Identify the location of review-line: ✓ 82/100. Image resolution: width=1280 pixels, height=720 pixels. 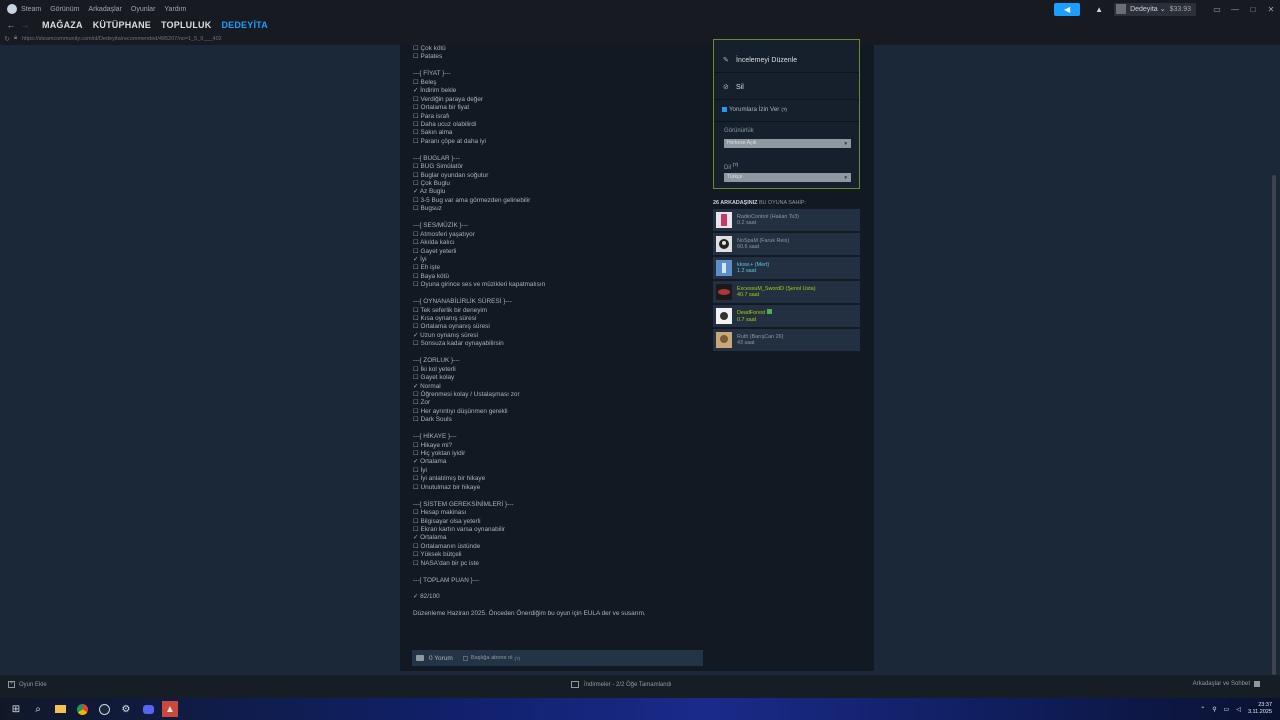
(426, 597).